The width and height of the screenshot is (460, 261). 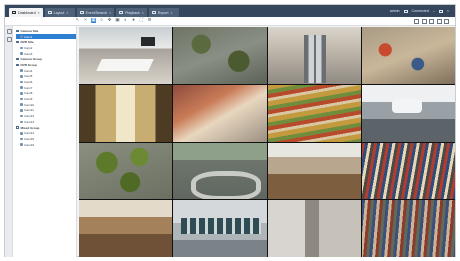 What do you see at coordinates (28, 47) in the screenshot?
I see `camera-label: Cam2` at bounding box center [28, 47].